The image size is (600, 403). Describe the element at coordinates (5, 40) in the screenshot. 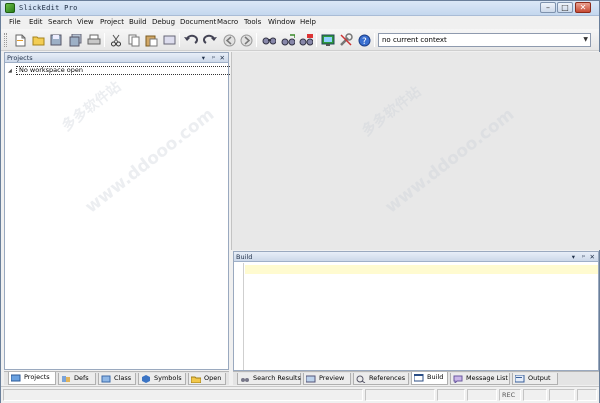

I see `toolbar-grip` at that location.